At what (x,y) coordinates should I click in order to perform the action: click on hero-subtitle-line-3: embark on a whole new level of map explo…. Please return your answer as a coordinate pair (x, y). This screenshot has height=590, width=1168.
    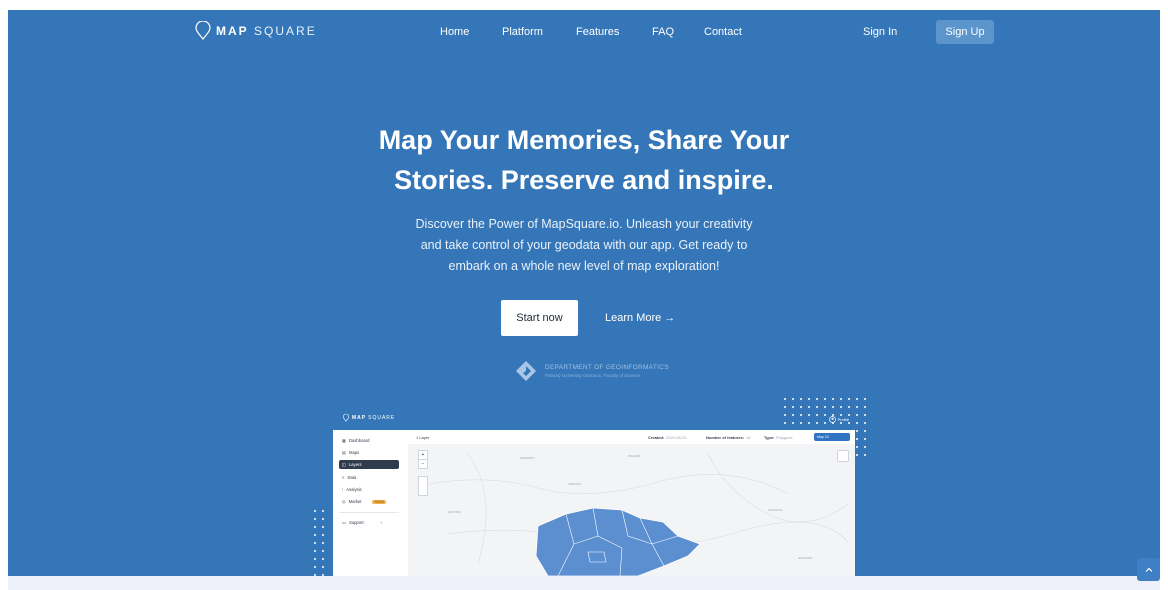
    Looking at the image, I should click on (584, 266).